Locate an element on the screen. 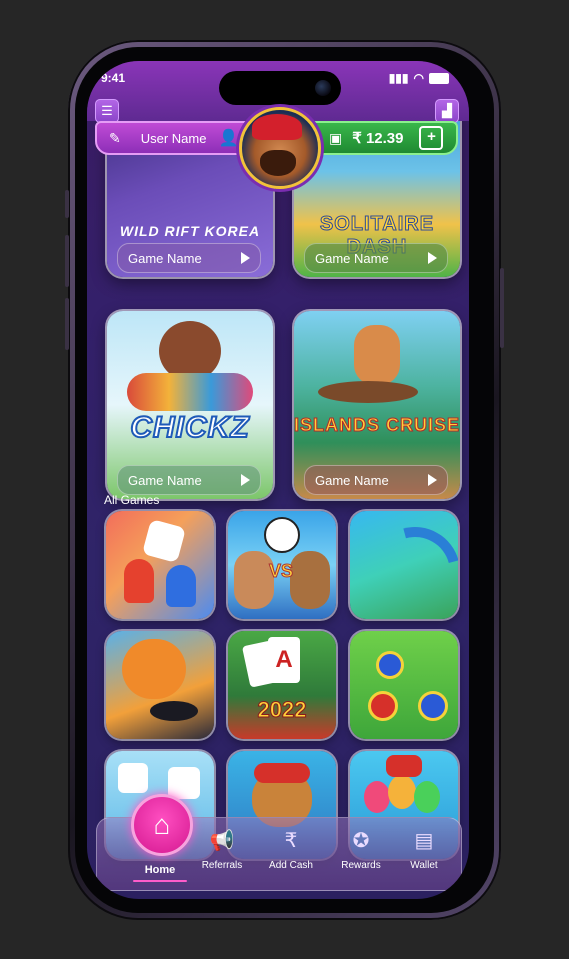 This screenshot has width=569, height=959. boat-icon is located at coordinates (368, 392).